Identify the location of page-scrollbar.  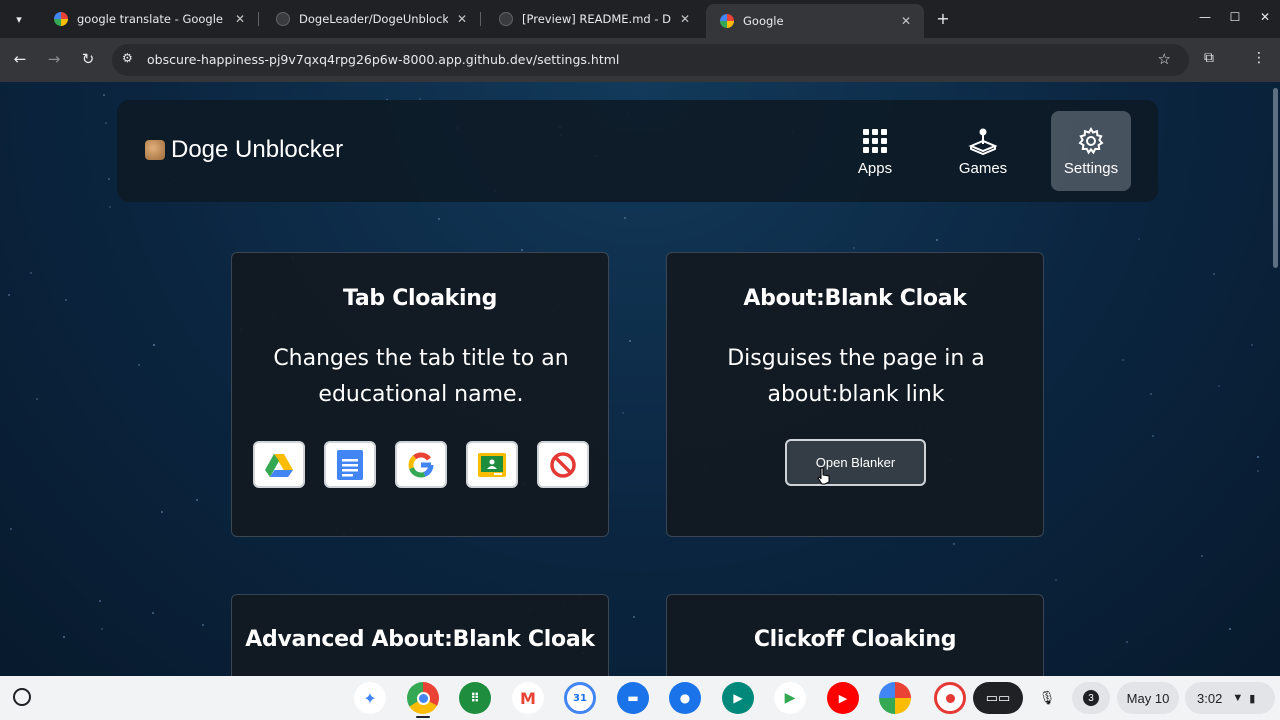
(1275, 178).